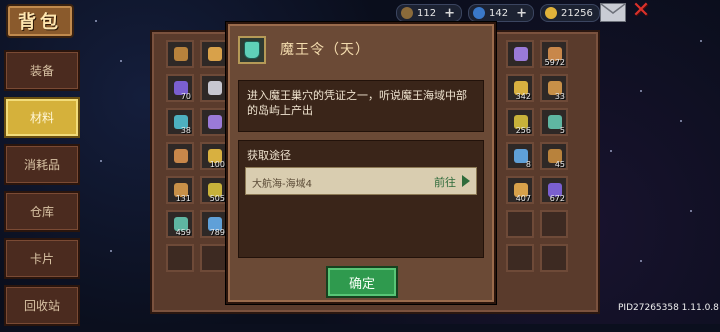 This screenshot has height=332, width=720. Describe the element at coordinates (562, 130) in the screenshot. I see `item-count: 5` at that location.